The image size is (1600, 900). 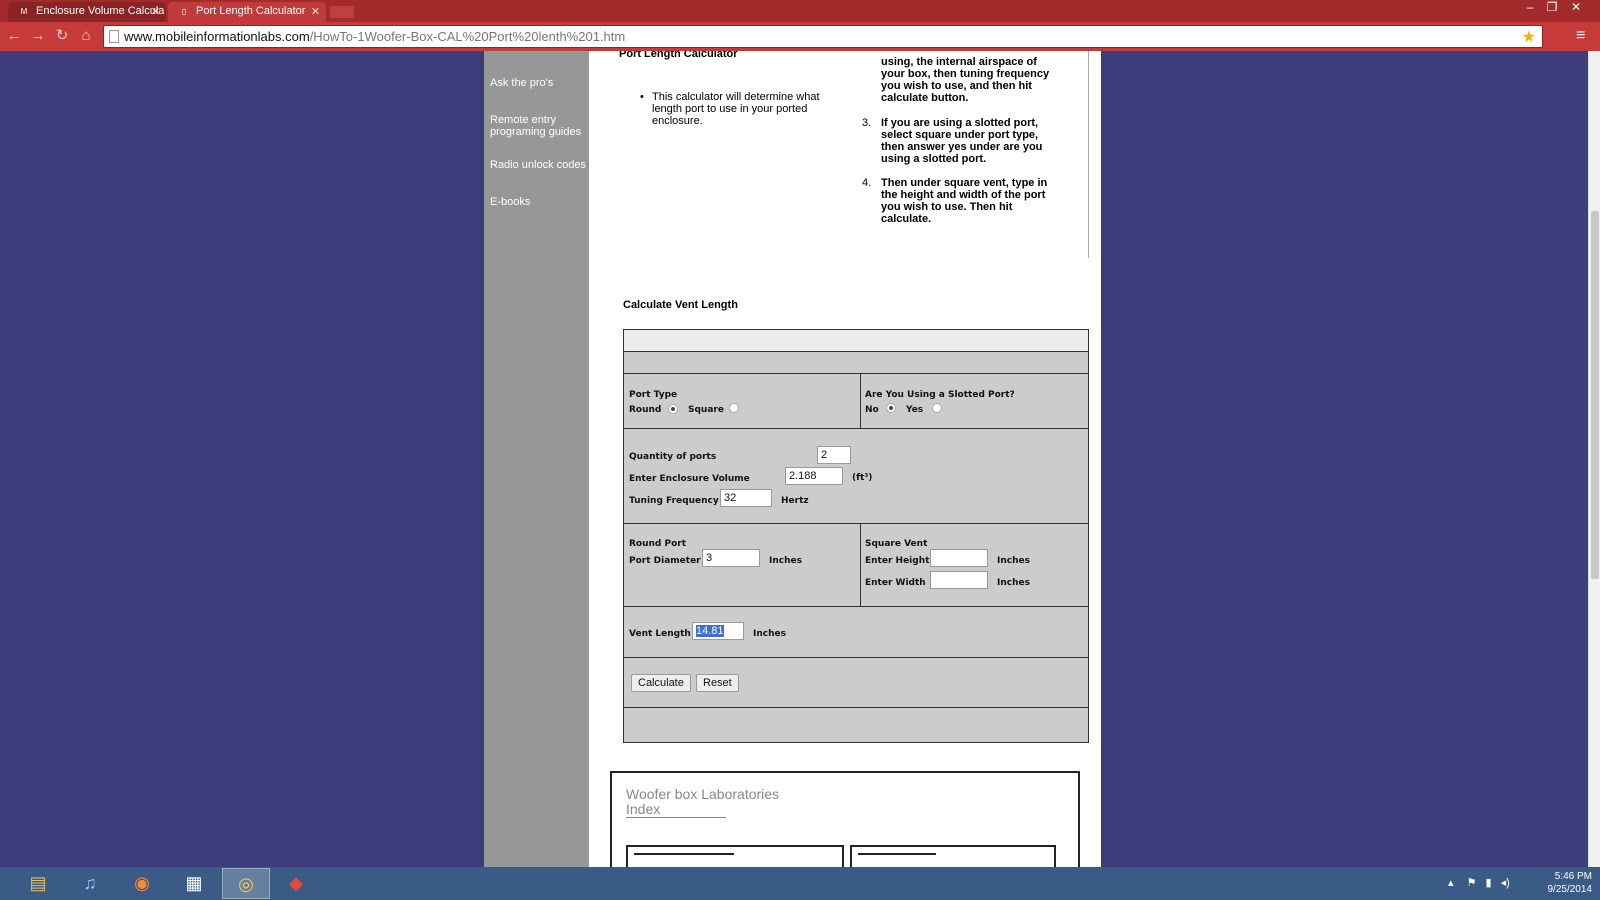 What do you see at coordinates (661, 683) in the screenshot?
I see `calculate-button: Calculate` at bounding box center [661, 683].